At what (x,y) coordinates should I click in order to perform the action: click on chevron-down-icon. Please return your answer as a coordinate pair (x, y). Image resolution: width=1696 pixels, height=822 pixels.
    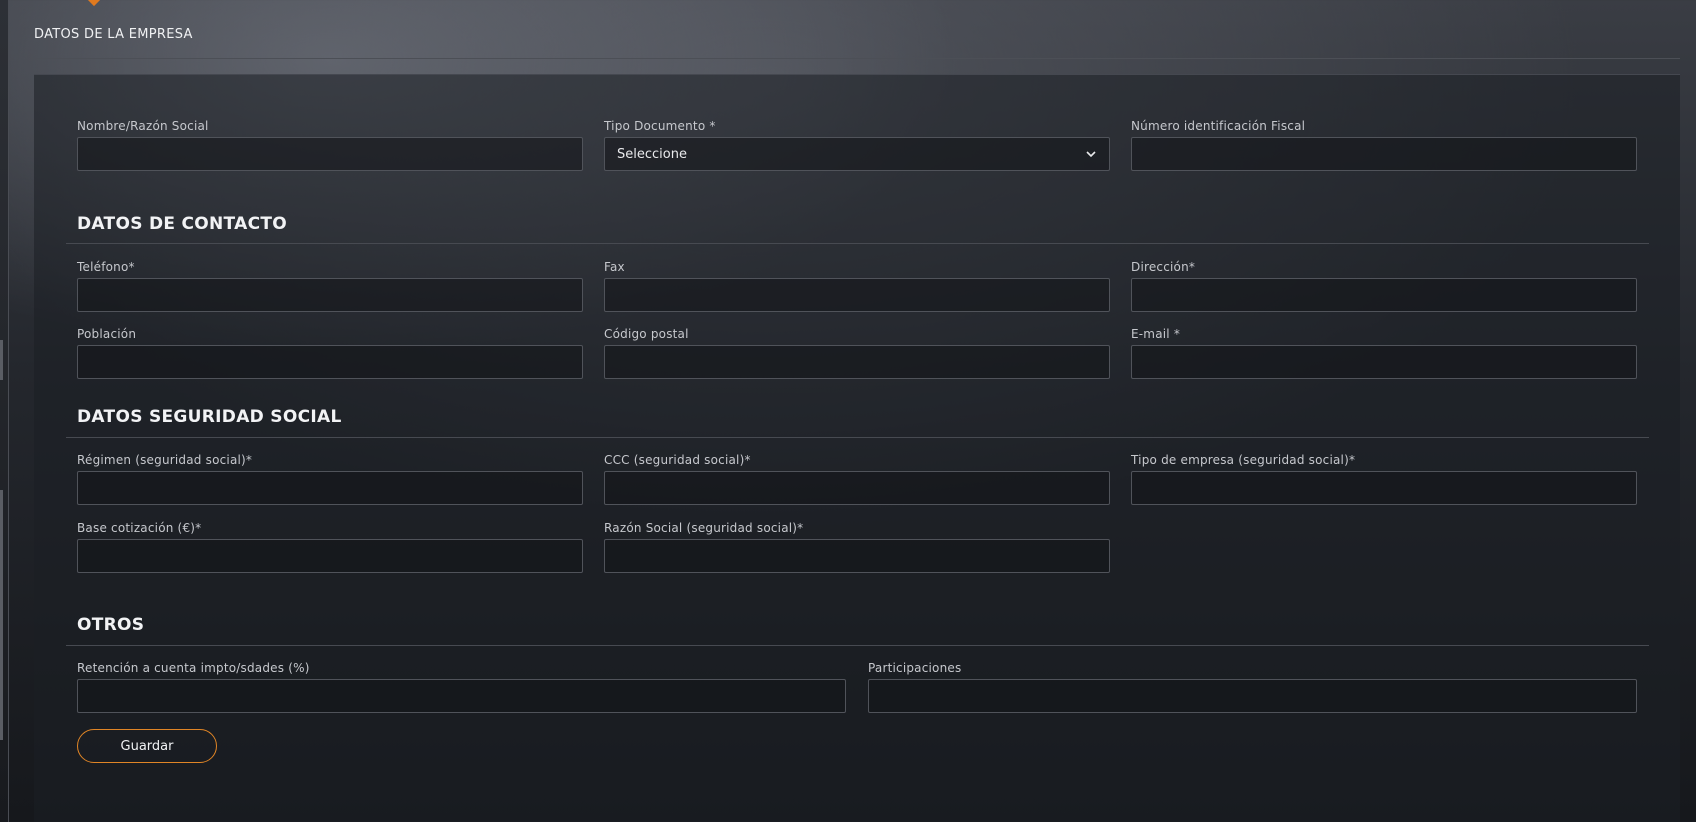
    Looking at the image, I should click on (1091, 154).